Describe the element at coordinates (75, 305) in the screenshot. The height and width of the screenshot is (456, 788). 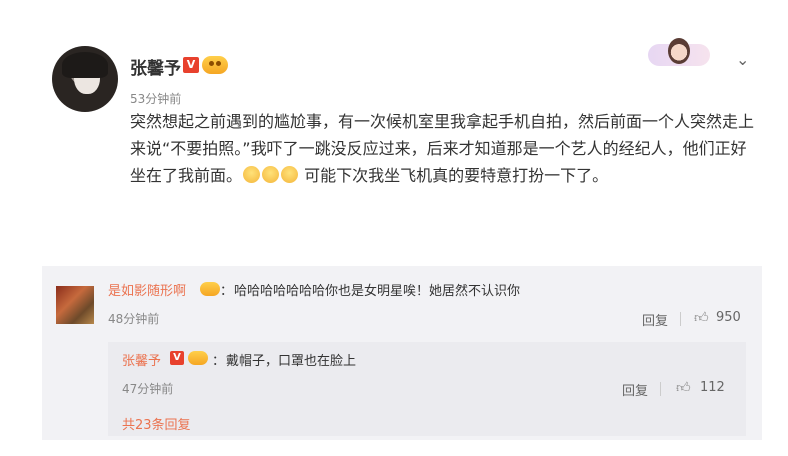
I see `commenter-avatar` at that location.